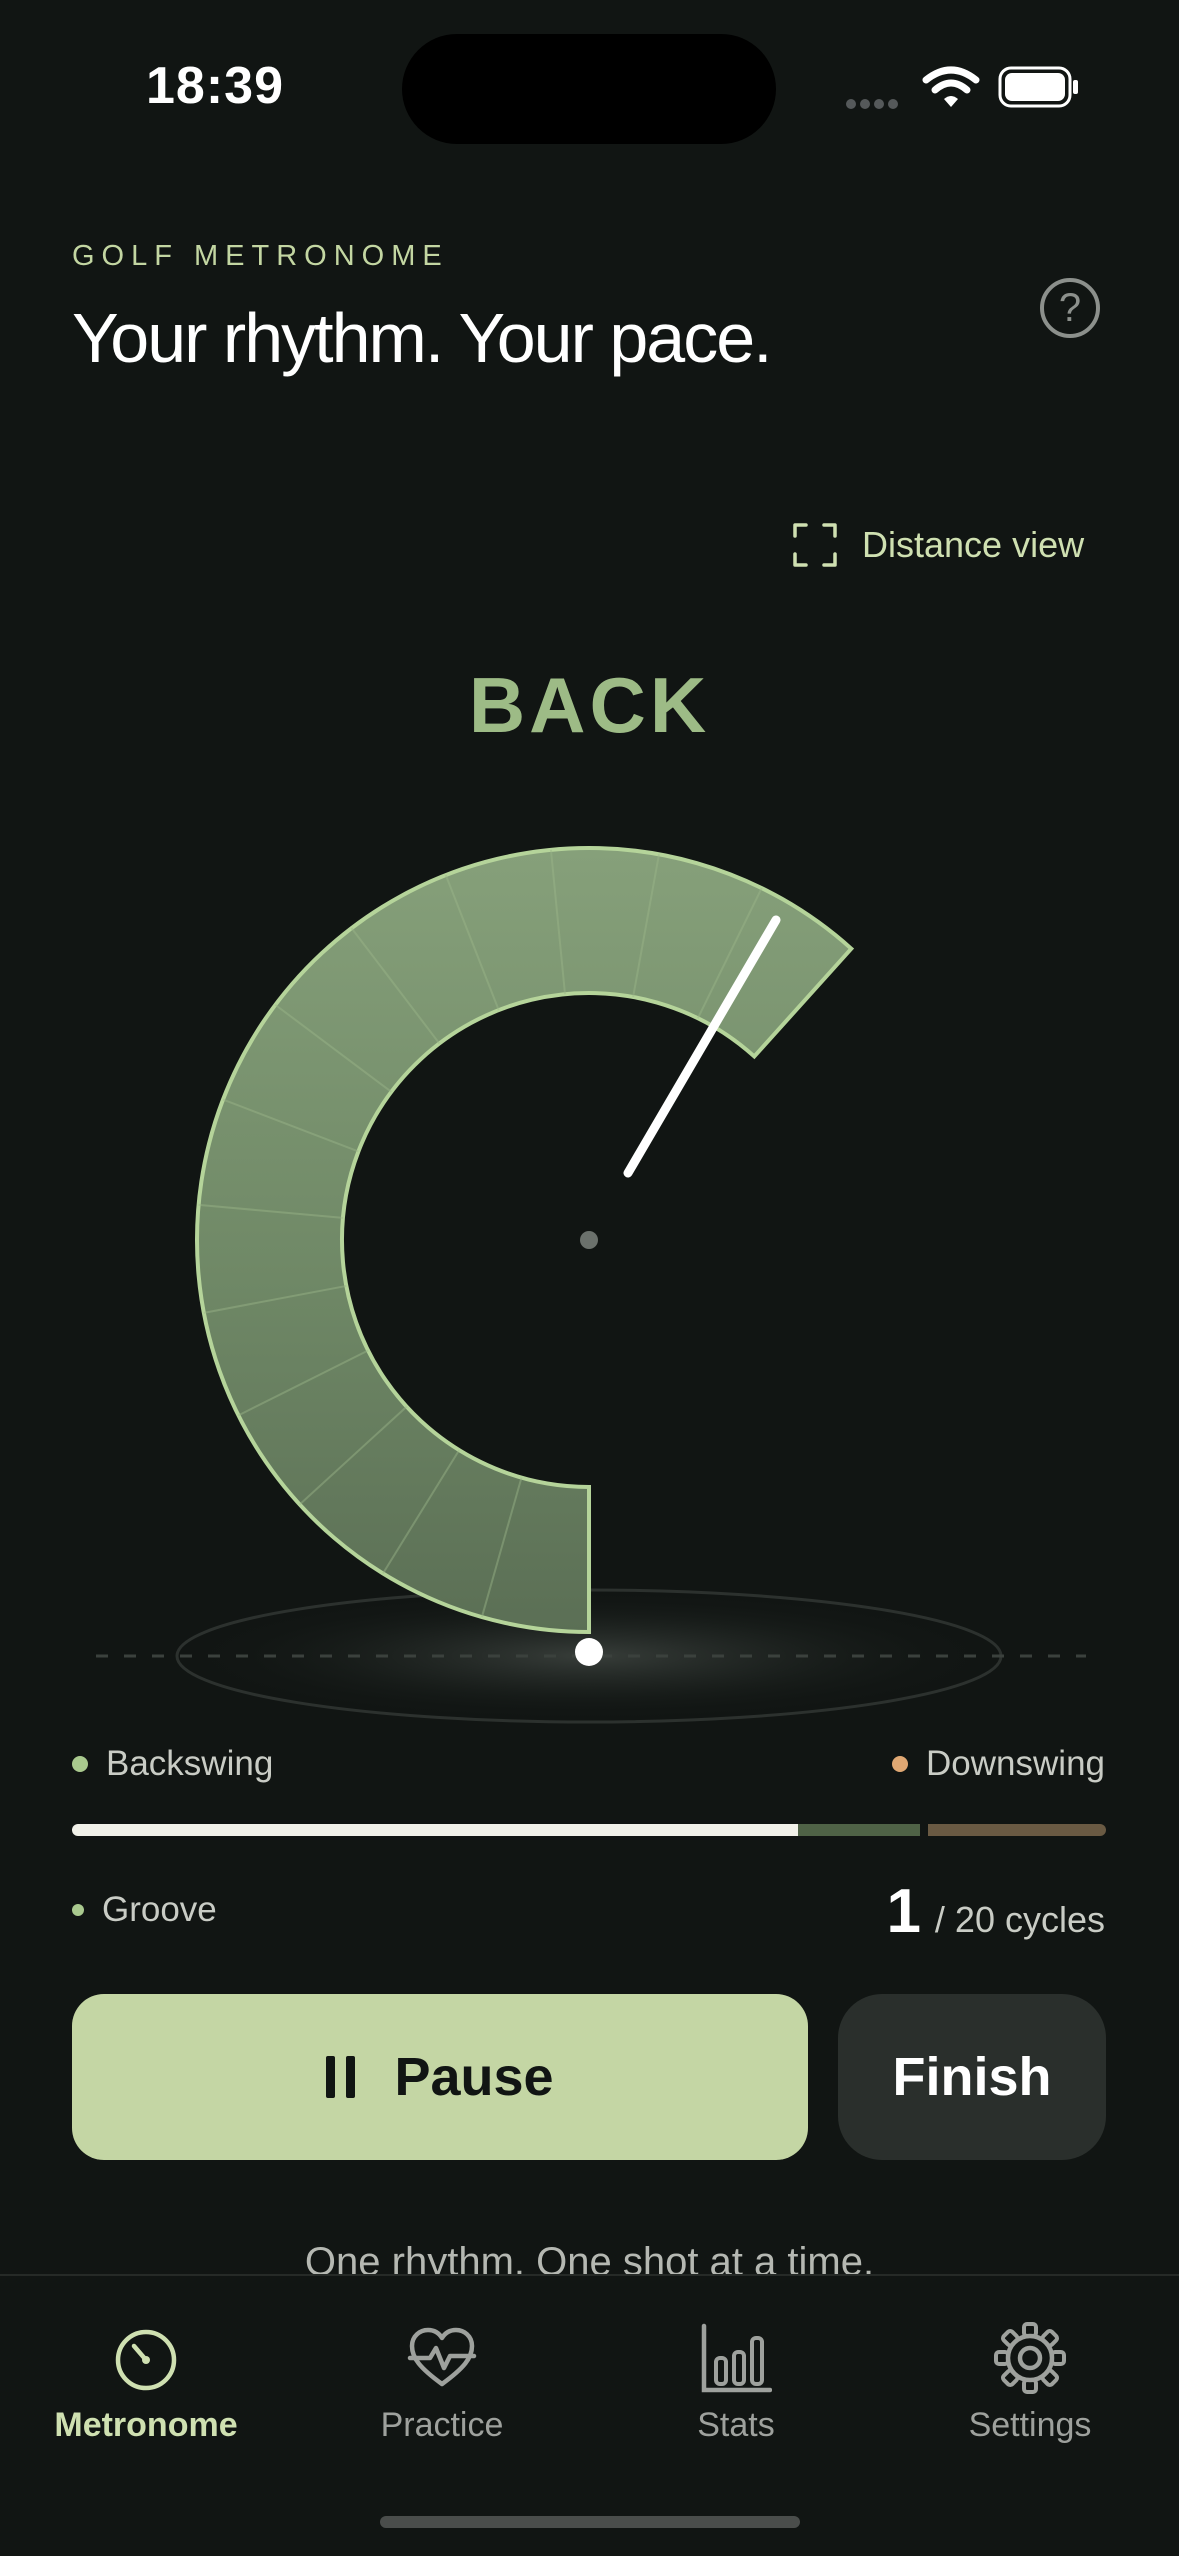 Image resolution: width=1179 pixels, height=2556 pixels. Describe the element at coordinates (1030, 2358) in the screenshot. I see `gear-icon` at that location.